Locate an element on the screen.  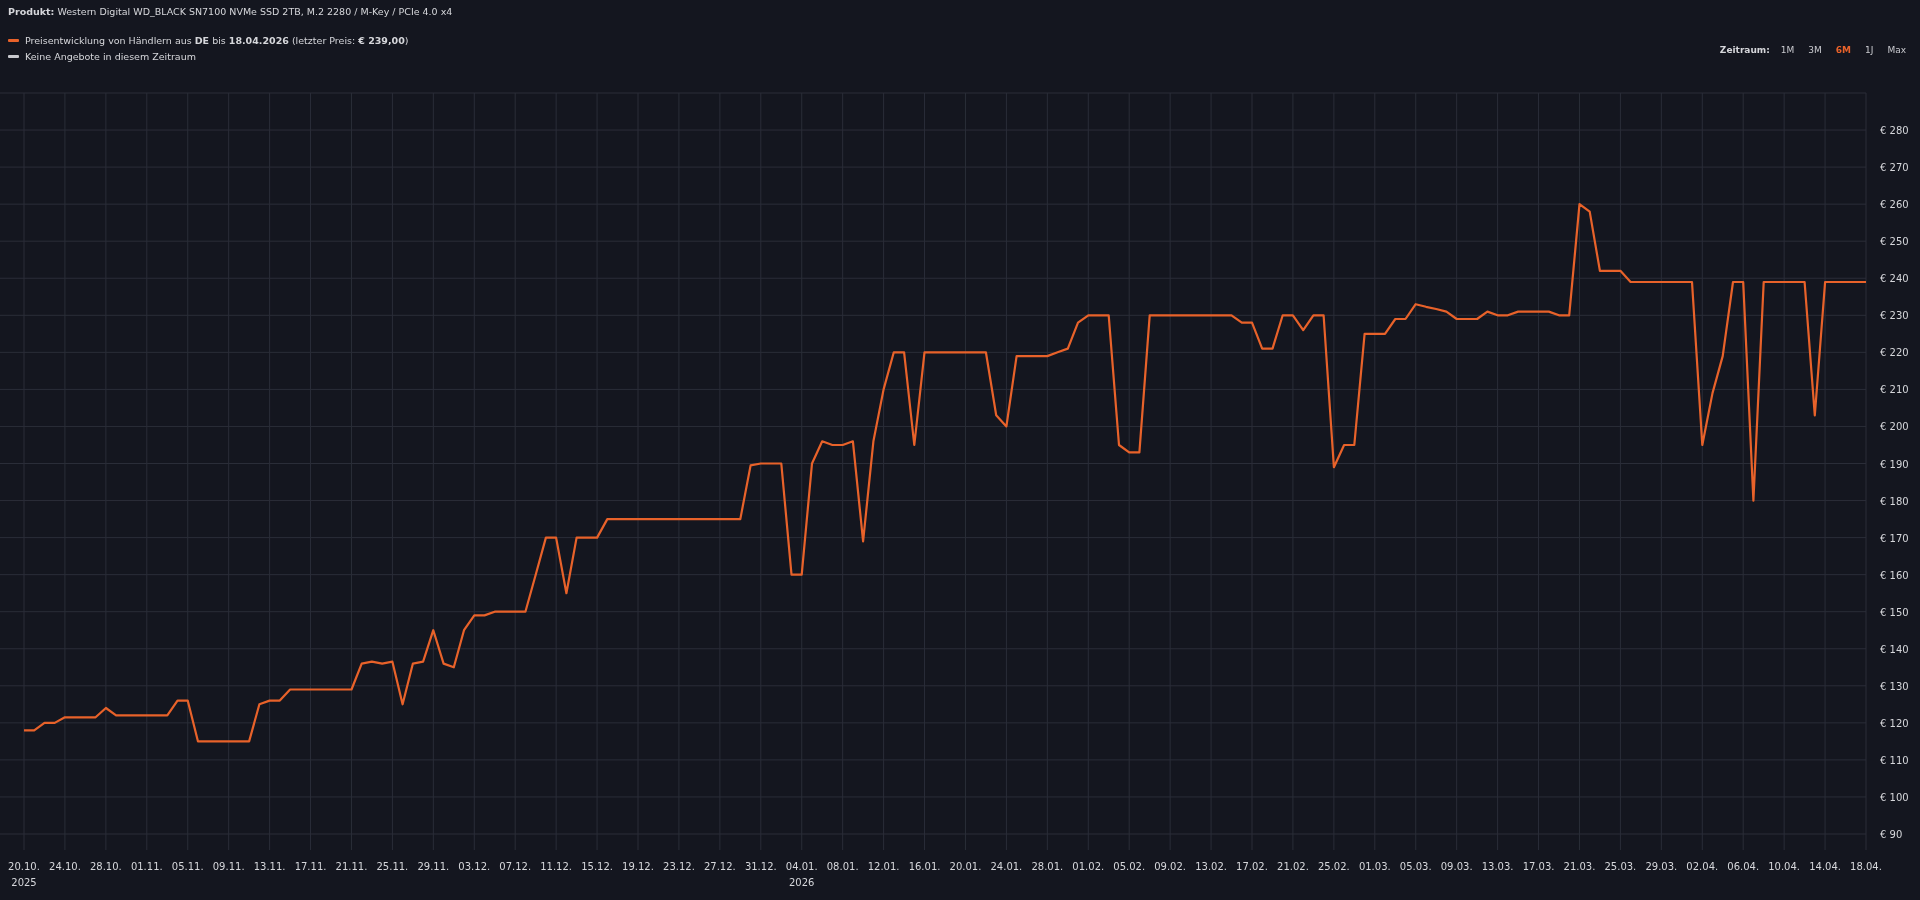
y-tick-label: € 200 is located at coordinates (1894, 427).